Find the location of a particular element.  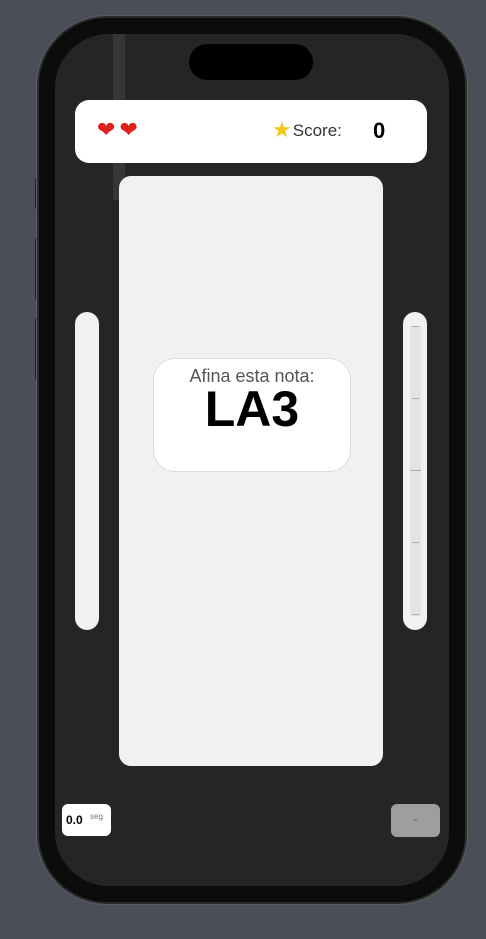

dynamic-island is located at coordinates (251, 62).